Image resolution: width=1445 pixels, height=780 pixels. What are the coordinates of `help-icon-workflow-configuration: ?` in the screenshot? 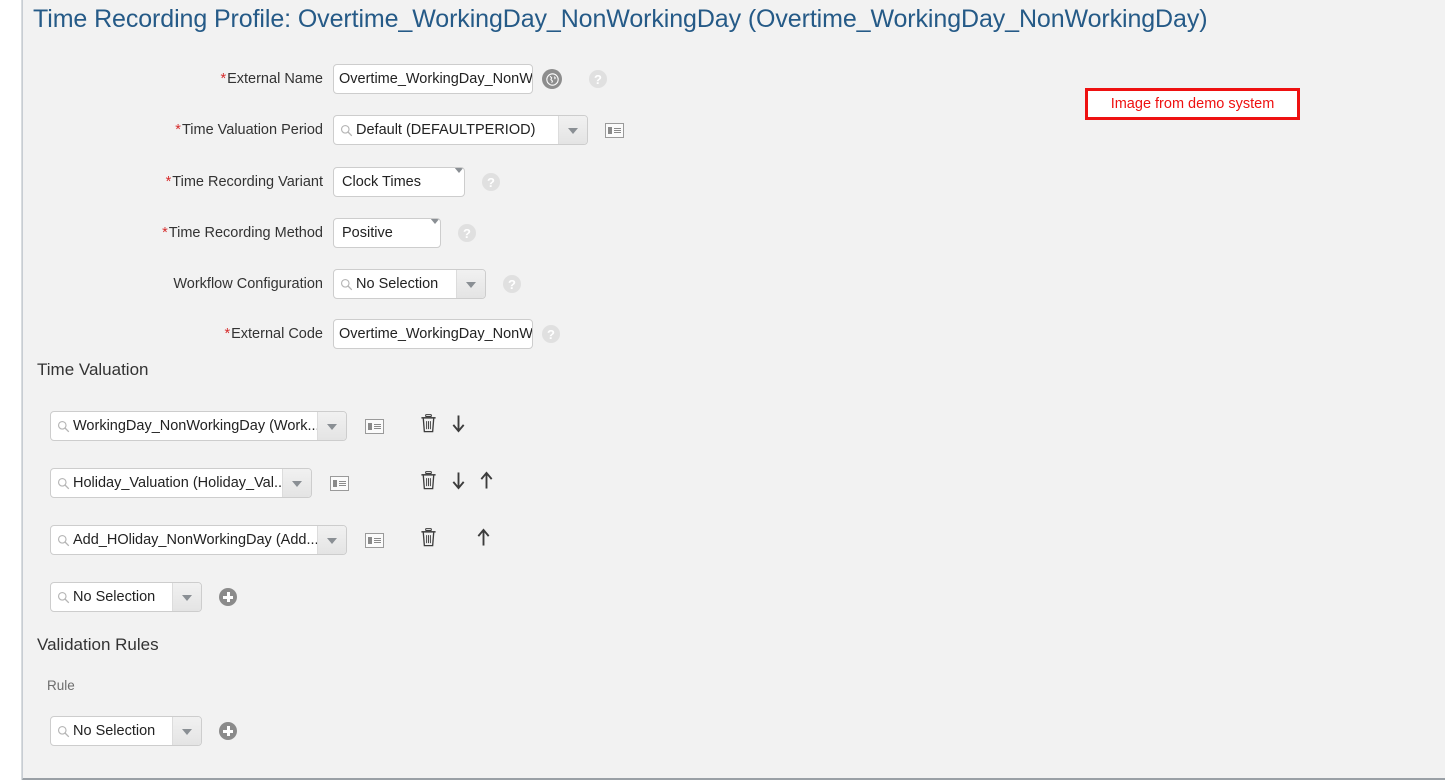 It's located at (512, 284).